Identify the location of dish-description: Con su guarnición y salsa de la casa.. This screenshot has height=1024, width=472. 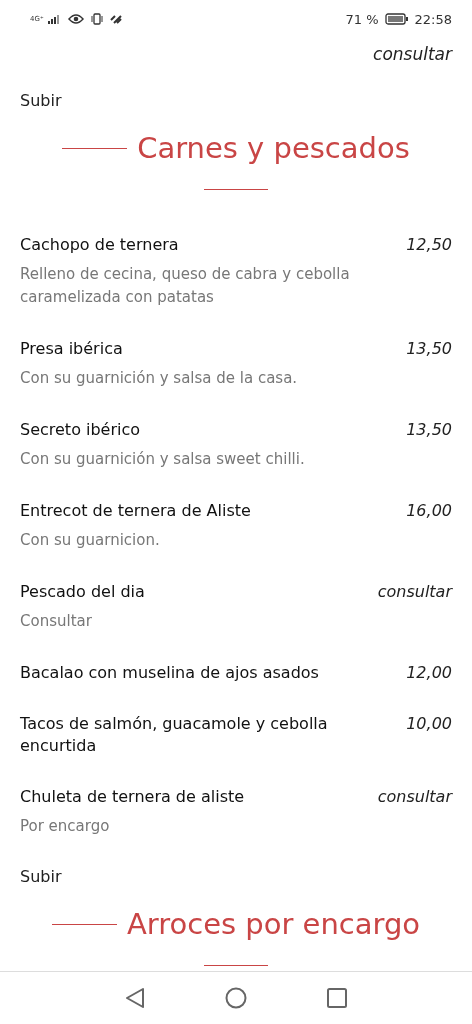
(159, 378).